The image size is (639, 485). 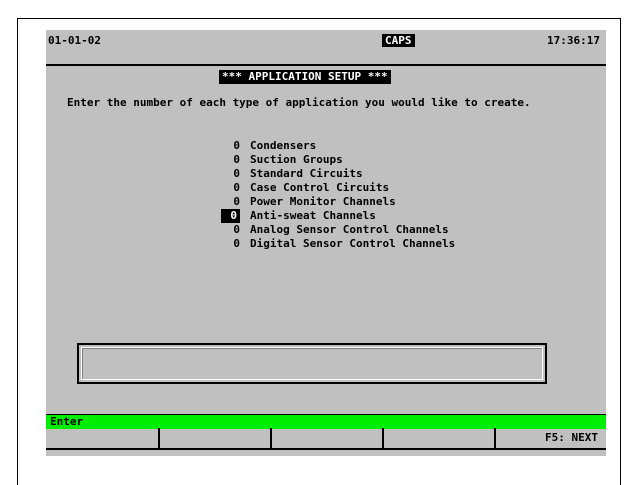 What do you see at coordinates (573, 40) in the screenshot?
I see `time-display: 17:36:17` at bounding box center [573, 40].